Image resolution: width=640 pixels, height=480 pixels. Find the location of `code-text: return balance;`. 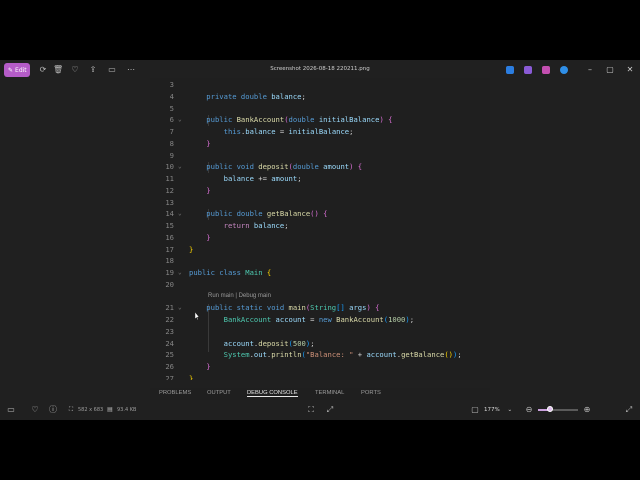

code-text: return balance; is located at coordinates (239, 225).